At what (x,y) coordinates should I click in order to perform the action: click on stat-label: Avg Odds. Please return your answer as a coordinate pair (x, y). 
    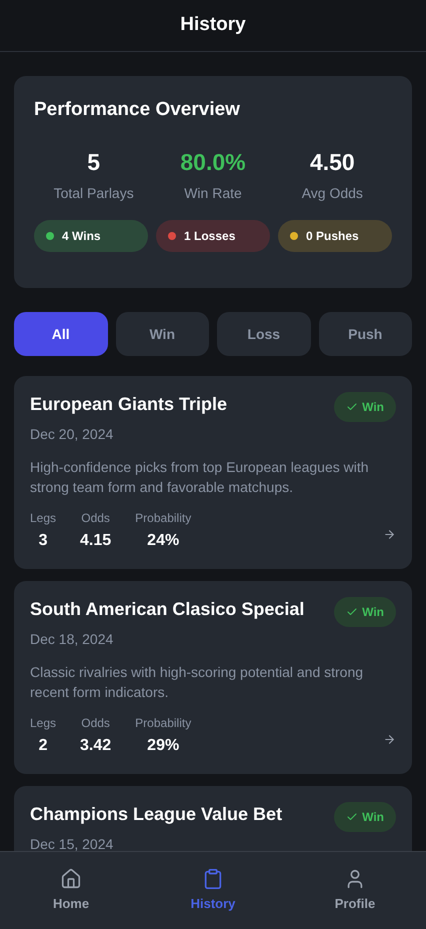
    Looking at the image, I should click on (332, 193).